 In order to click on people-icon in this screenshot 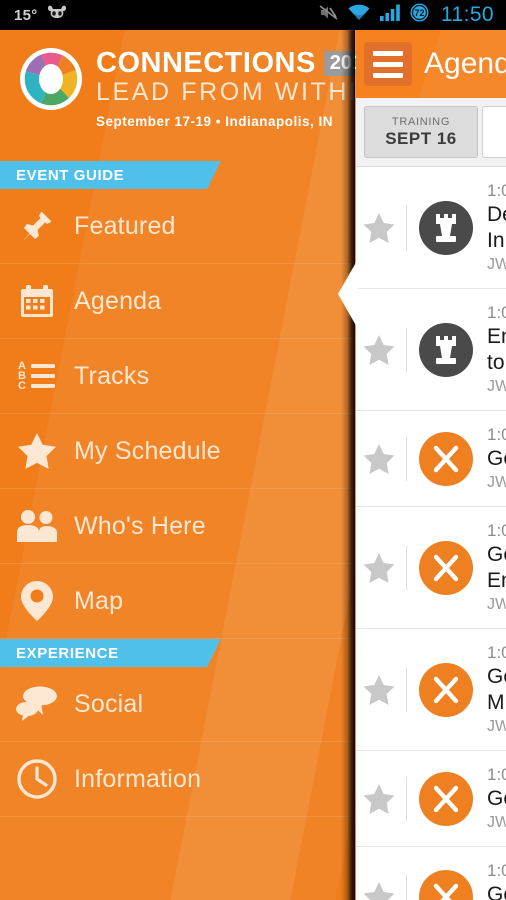, I will do `click(37, 526)`.